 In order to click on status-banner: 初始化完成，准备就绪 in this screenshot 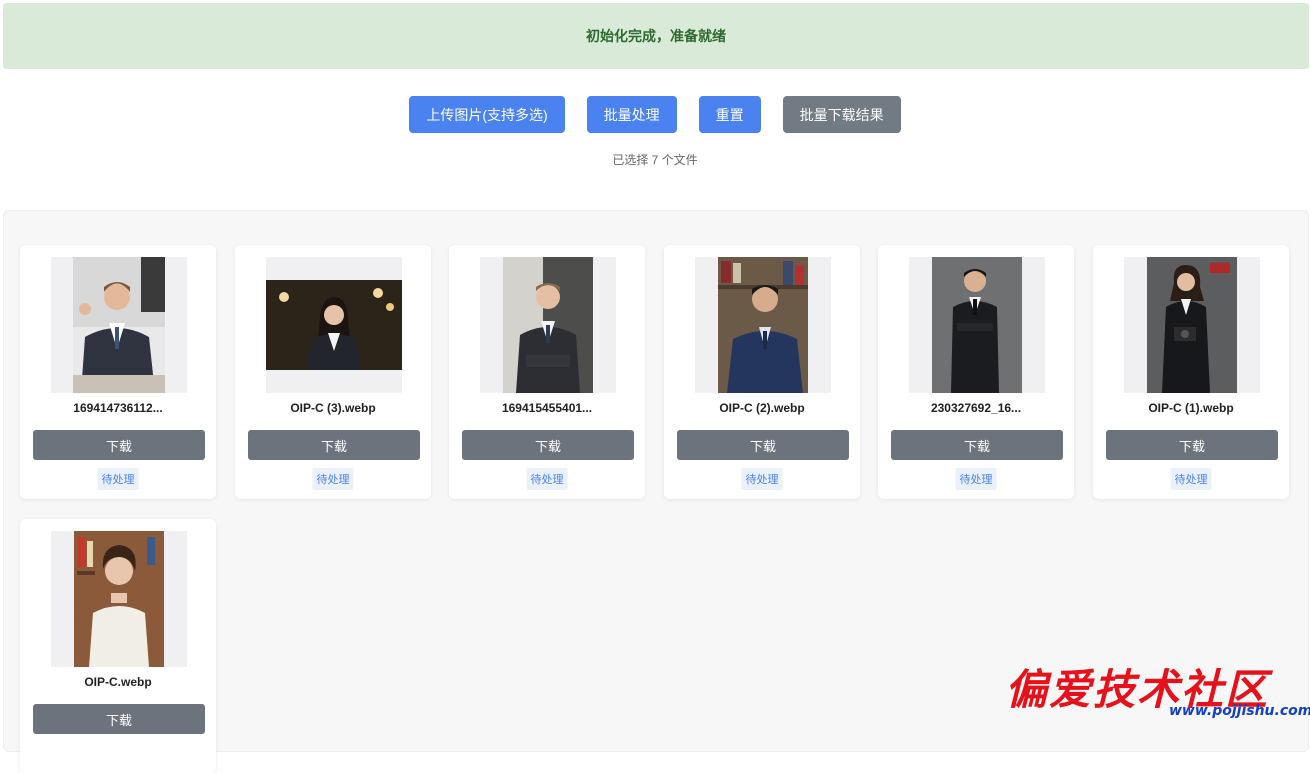, I will do `click(656, 36)`.